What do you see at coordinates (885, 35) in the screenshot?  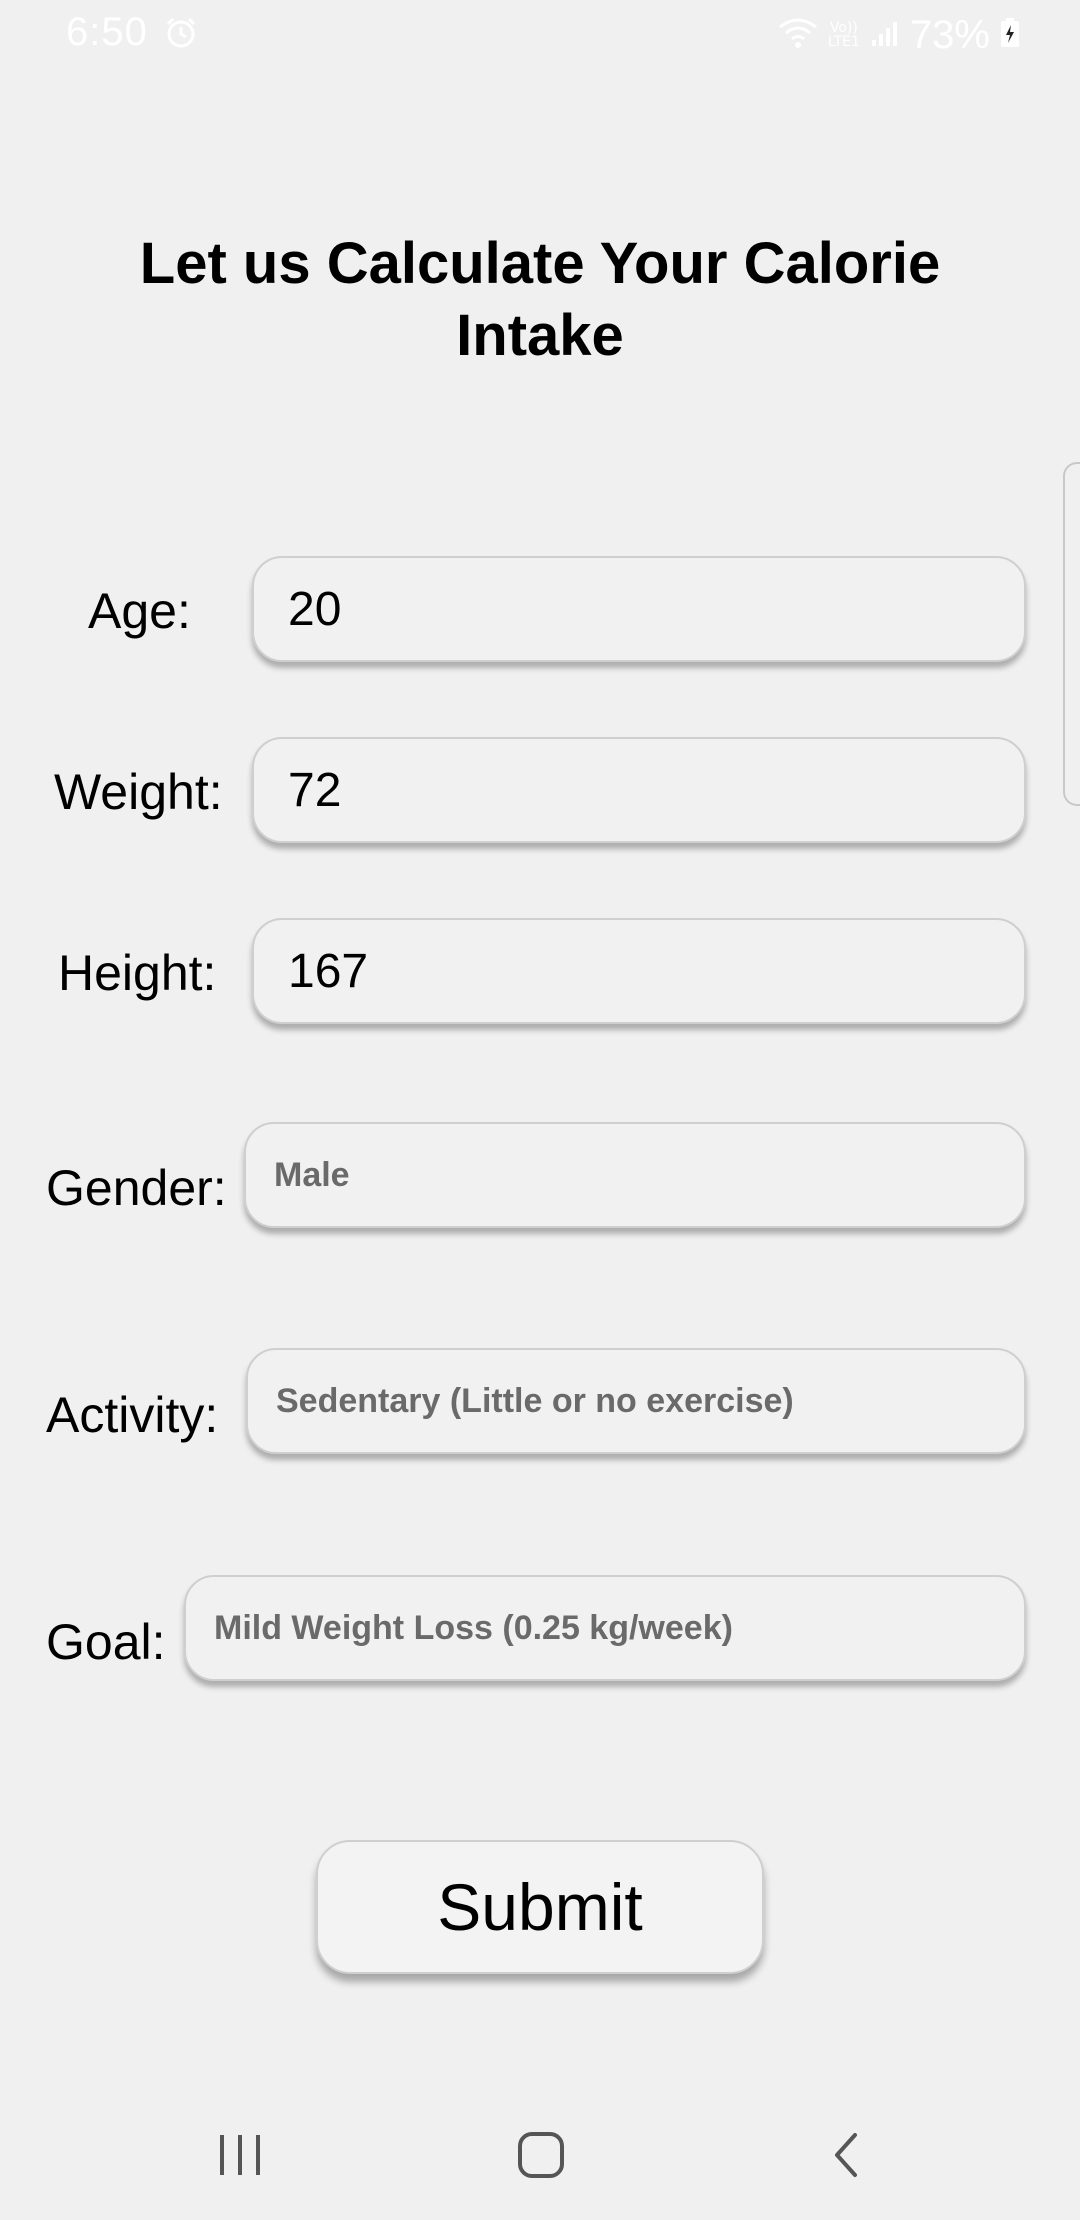 I see `signal-icon` at bounding box center [885, 35].